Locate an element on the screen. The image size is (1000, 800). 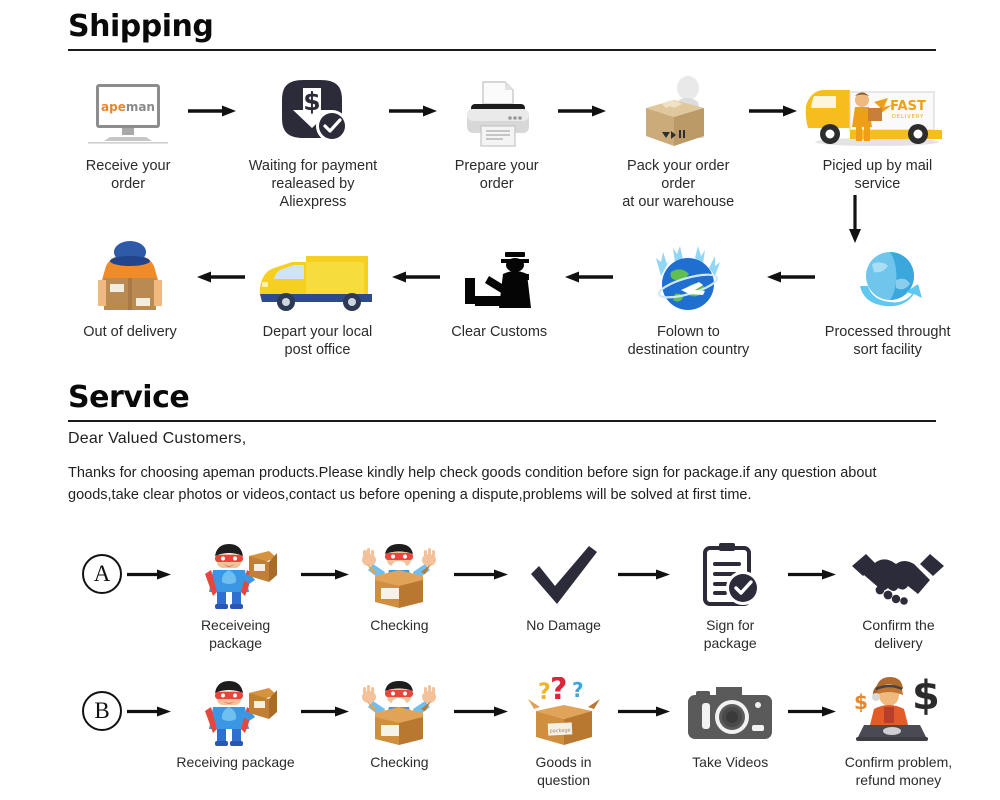
service-divider is located at coordinates (502, 421).